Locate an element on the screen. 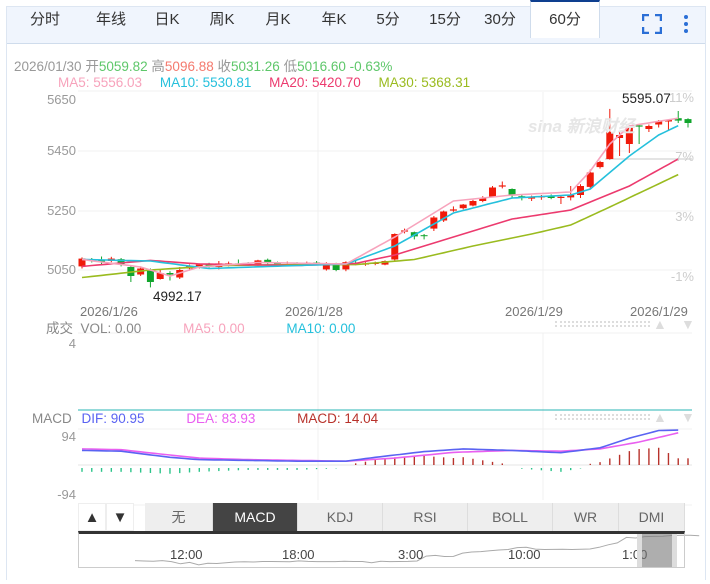  y-tick-label: 5450 is located at coordinates (61, 150).